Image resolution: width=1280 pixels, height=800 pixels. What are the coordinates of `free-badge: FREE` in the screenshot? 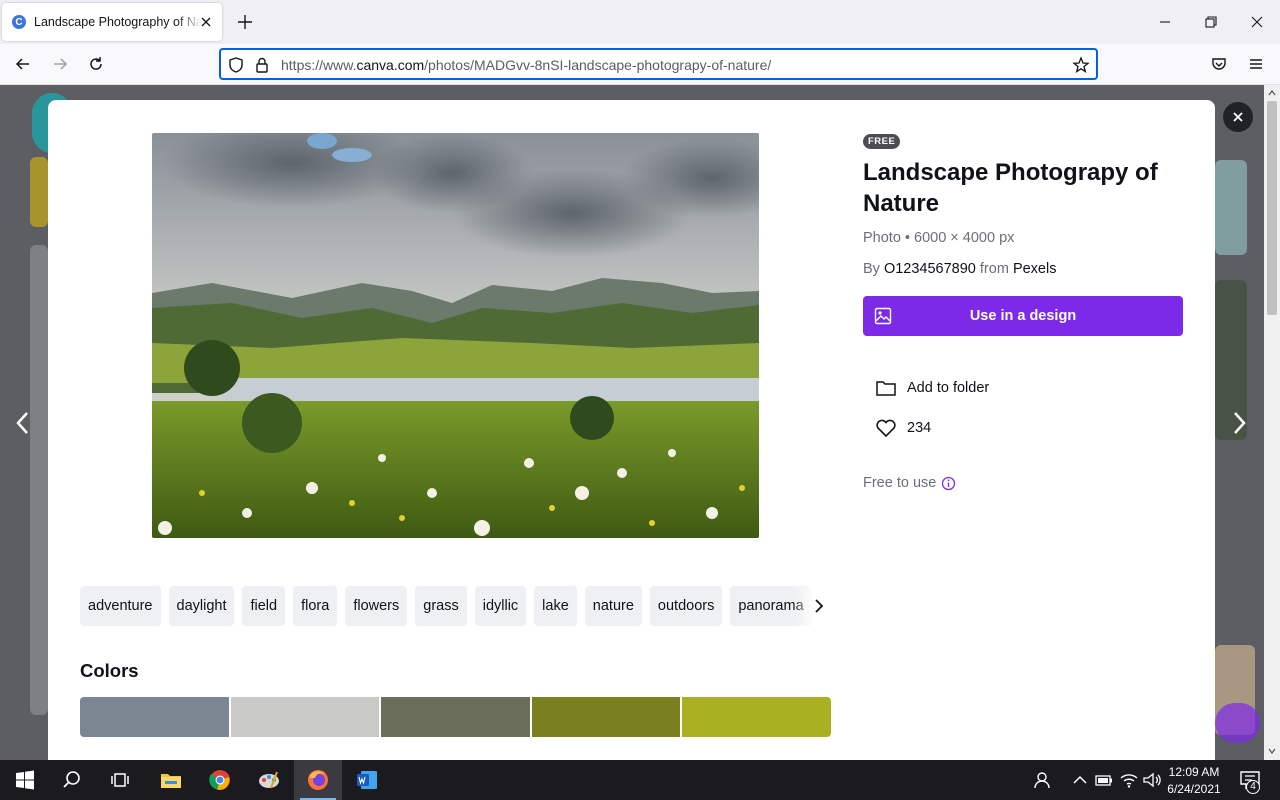 It's located at (882, 141).